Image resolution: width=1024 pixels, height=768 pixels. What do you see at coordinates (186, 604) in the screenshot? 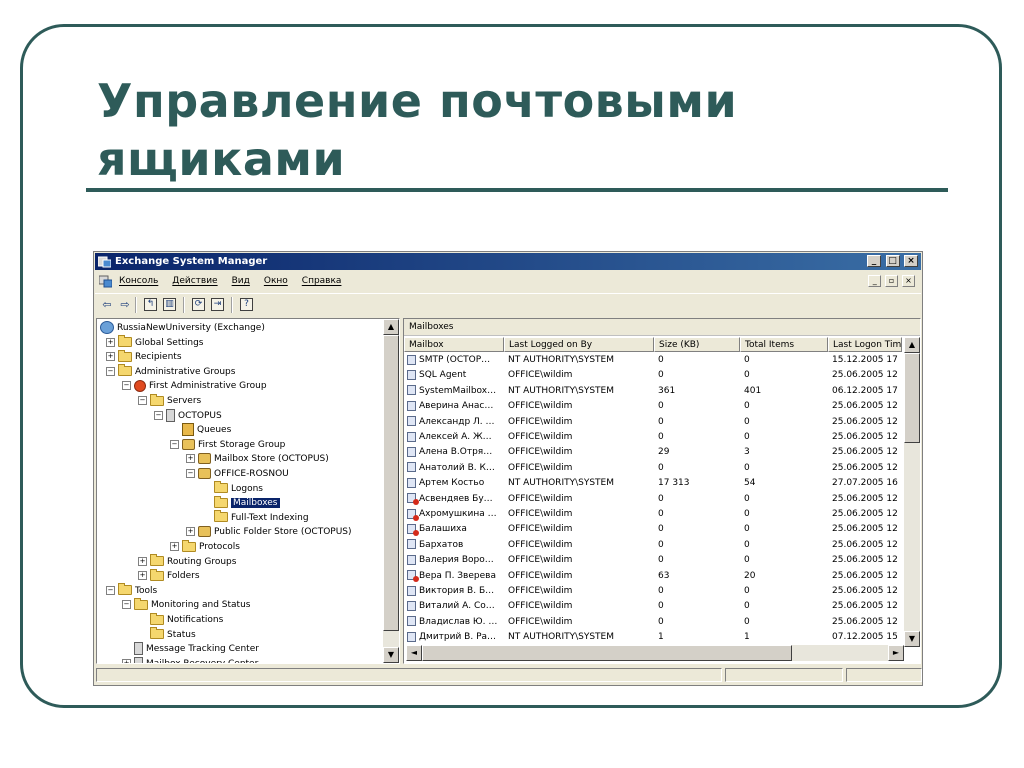
I see `tree-node: − Monitoring and Status` at bounding box center [186, 604].